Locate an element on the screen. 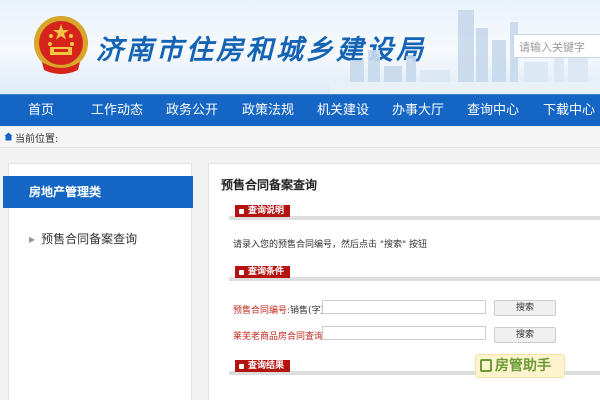  app-logo-icon is located at coordinates (486, 365).